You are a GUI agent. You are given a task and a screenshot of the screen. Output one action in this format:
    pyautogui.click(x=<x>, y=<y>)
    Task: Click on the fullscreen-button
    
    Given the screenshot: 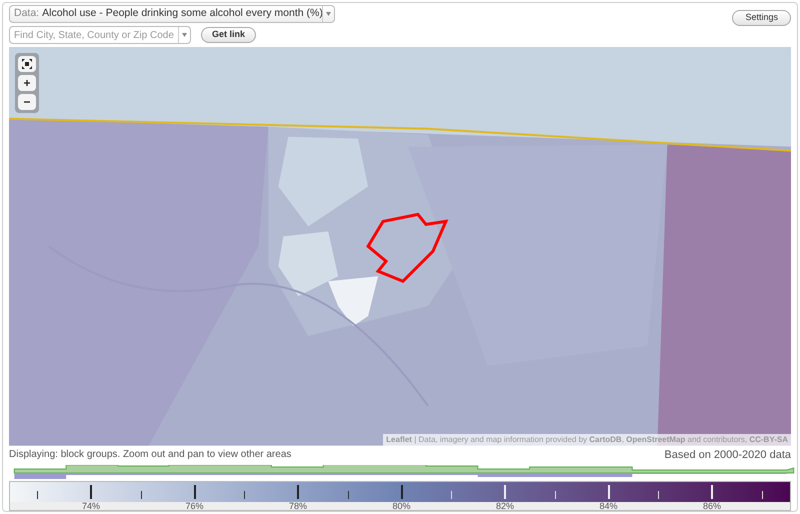 What is the action you would take?
    pyautogui.click(x=27, y=64)
    